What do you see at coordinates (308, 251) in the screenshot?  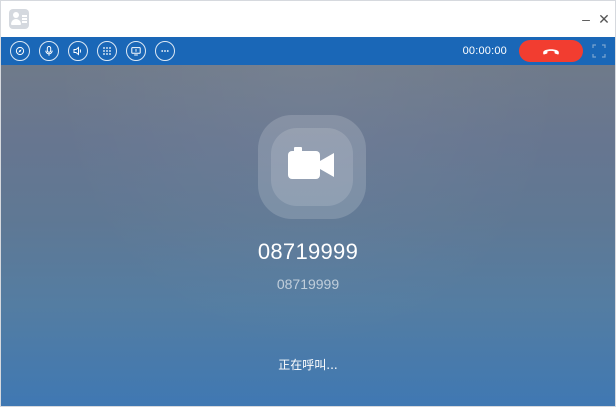 I see `contact-number: 08719999` at bounding box center [308, 251].